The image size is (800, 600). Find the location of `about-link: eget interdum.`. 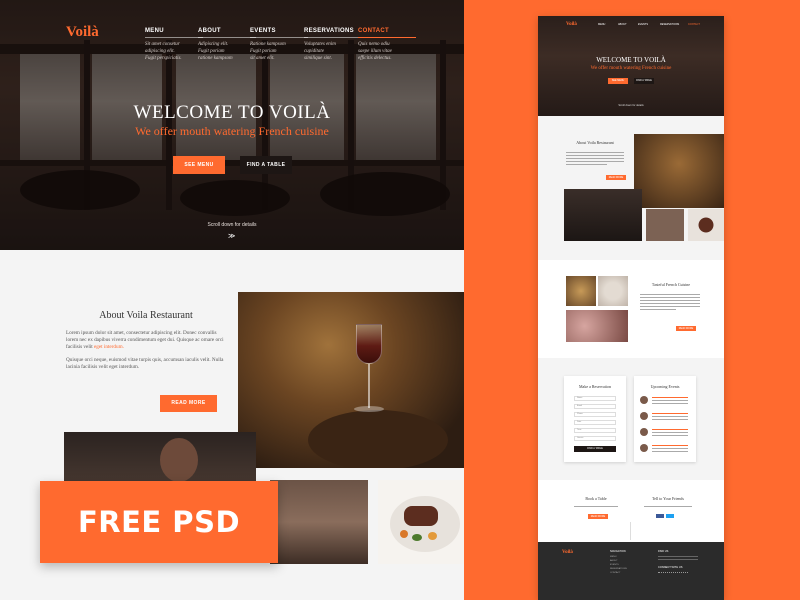

about-link: eget interdum. is located at coordinates (109, 347).